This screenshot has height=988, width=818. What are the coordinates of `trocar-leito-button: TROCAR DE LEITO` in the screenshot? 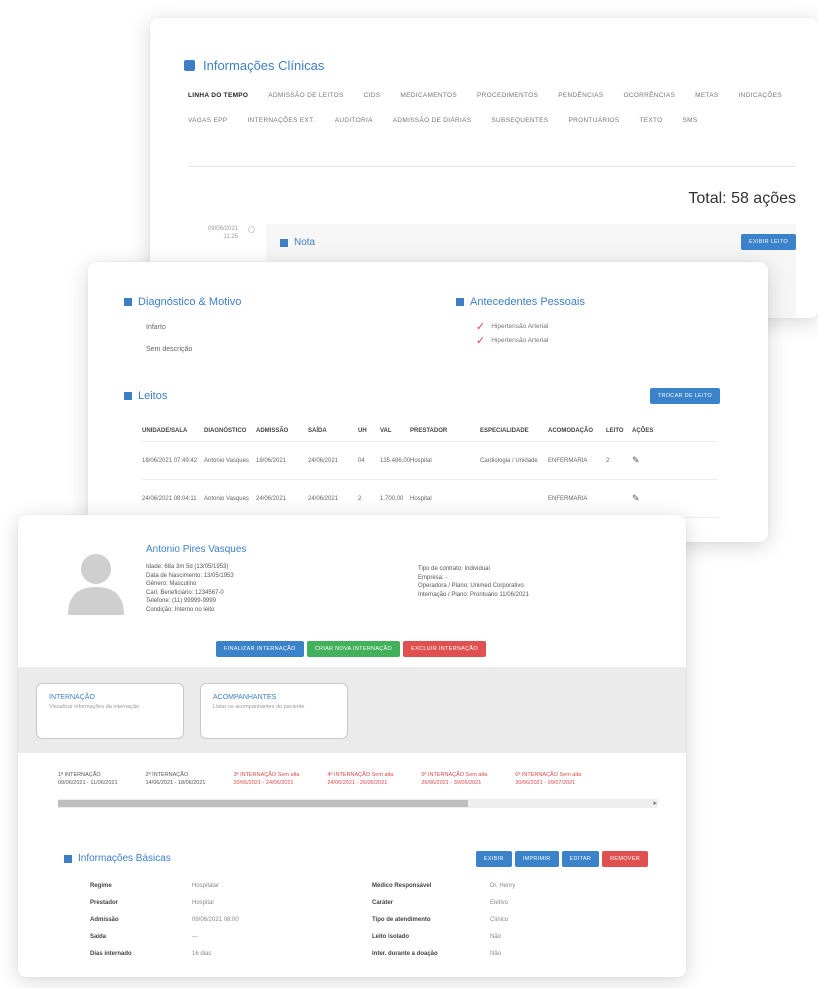 It's located at (684, 396).